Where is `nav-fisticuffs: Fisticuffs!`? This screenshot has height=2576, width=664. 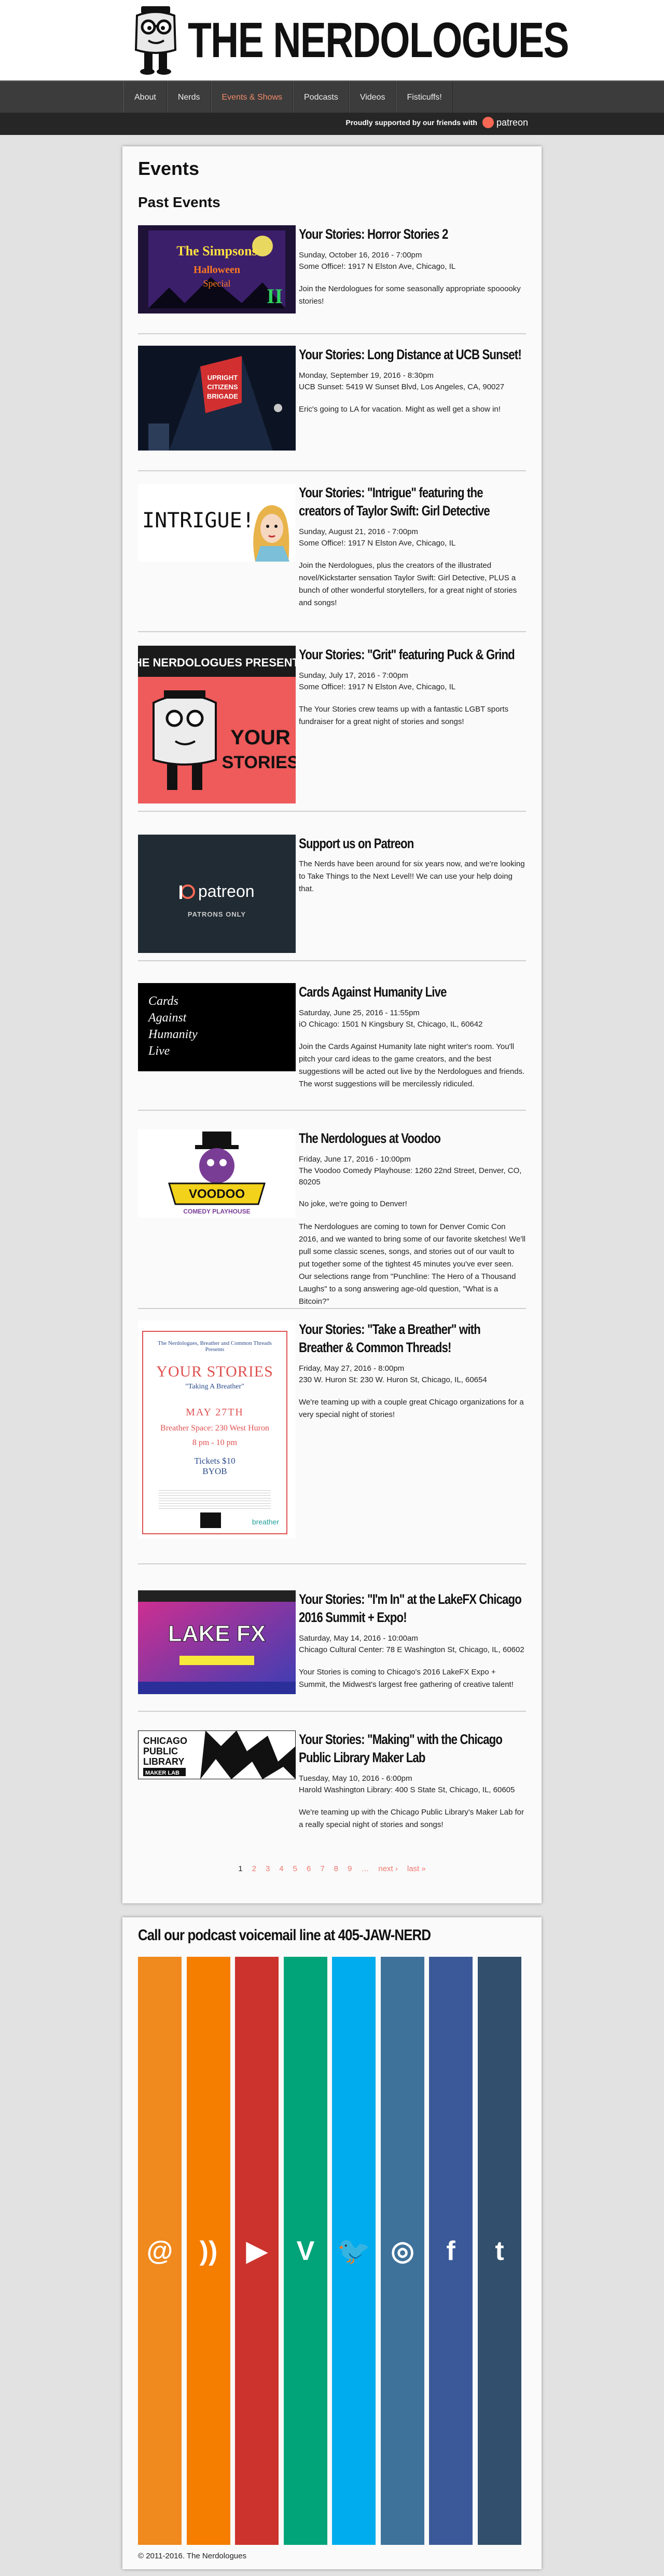 nav-fisticuffs: Fisticuffs! is located at coordinates (425, 97).